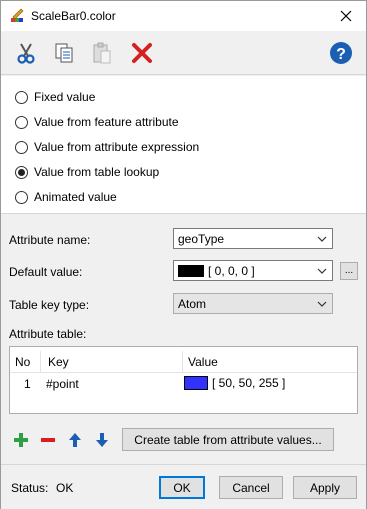 Image resolution: width=367 pixels, height=509 pixels. I want to click on cancel-button: Cancel, so click(251, 487).